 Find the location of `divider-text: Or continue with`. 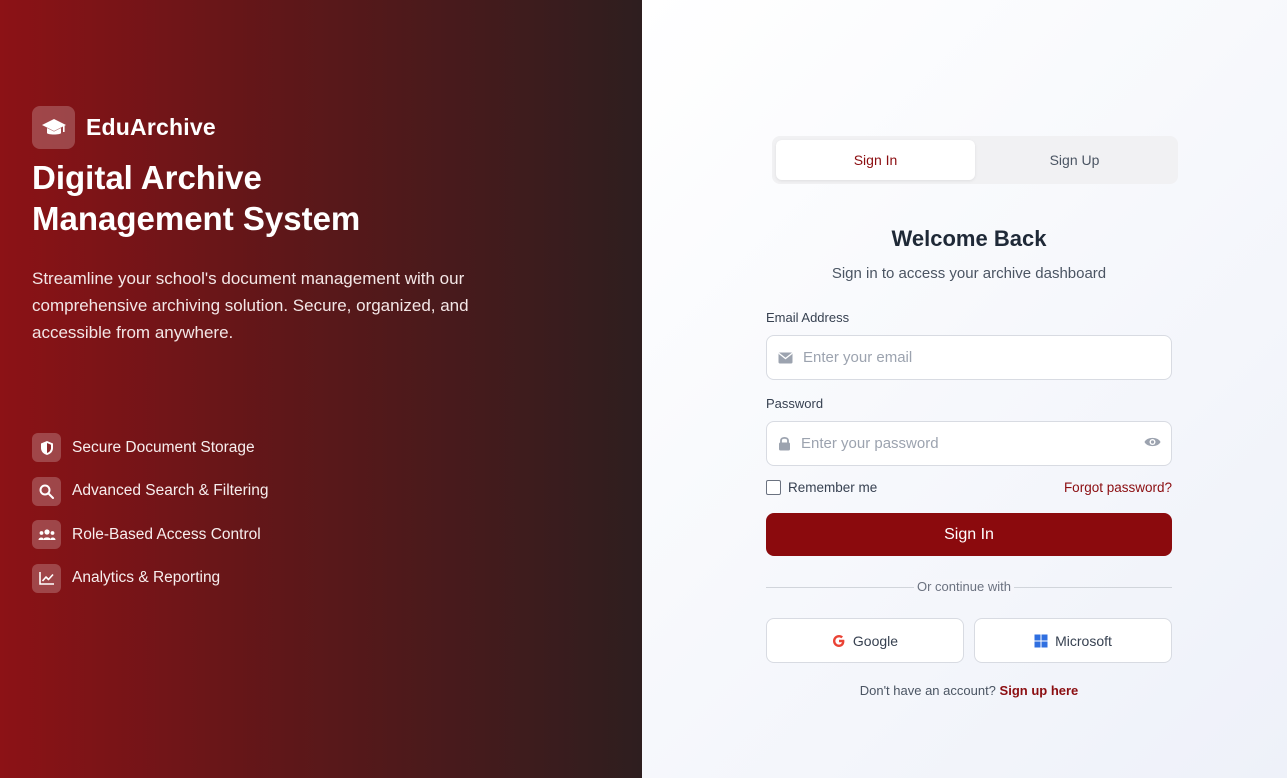

divider-text: Or continue with is located at coordinates (964, 586).